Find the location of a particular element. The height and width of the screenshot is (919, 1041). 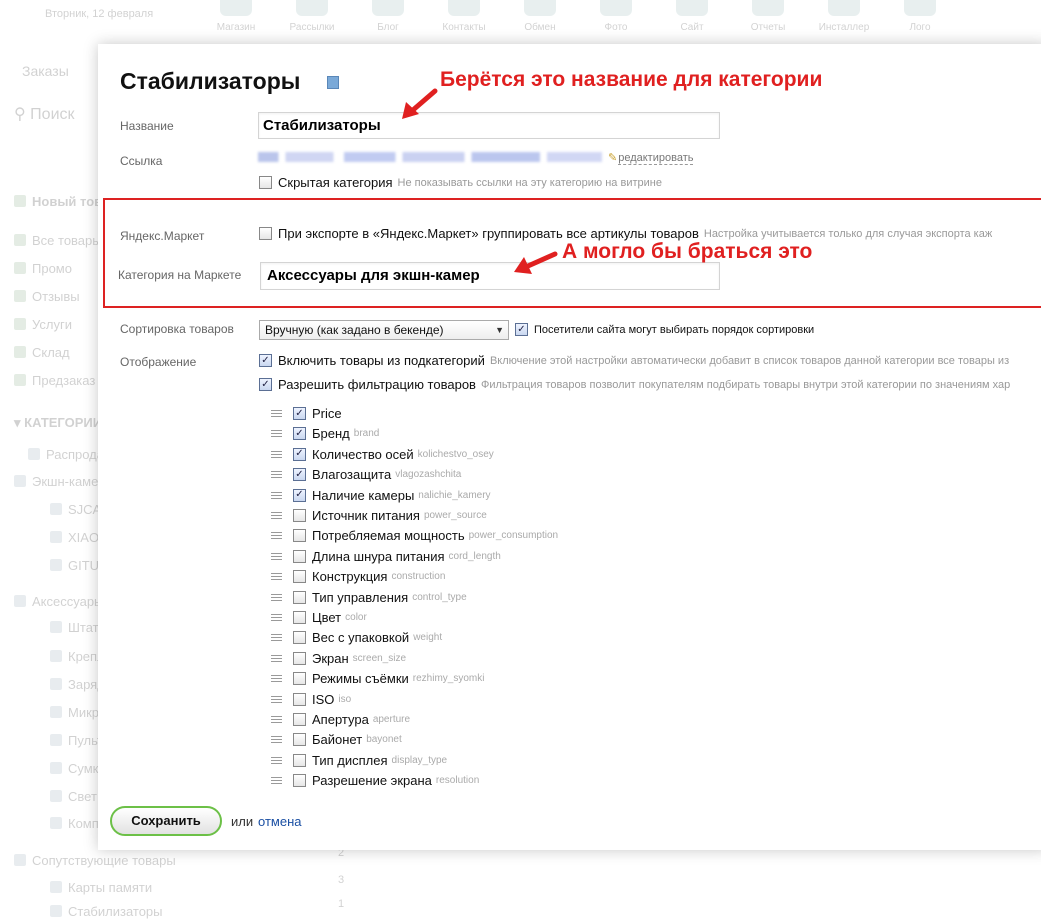

filter-property-row: ISO iso is located at coordinates (311, 699).